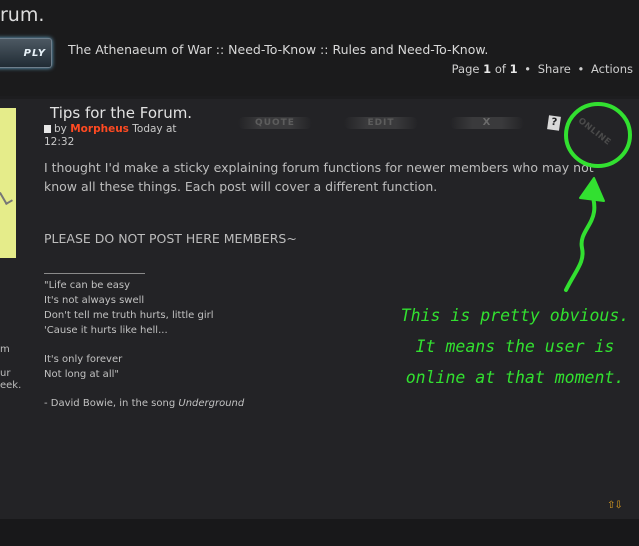  What do you see at coordinates (5, 373) in the screenshot?
I see `profile-text-fragment: ur` at bounding box center [5, 373].